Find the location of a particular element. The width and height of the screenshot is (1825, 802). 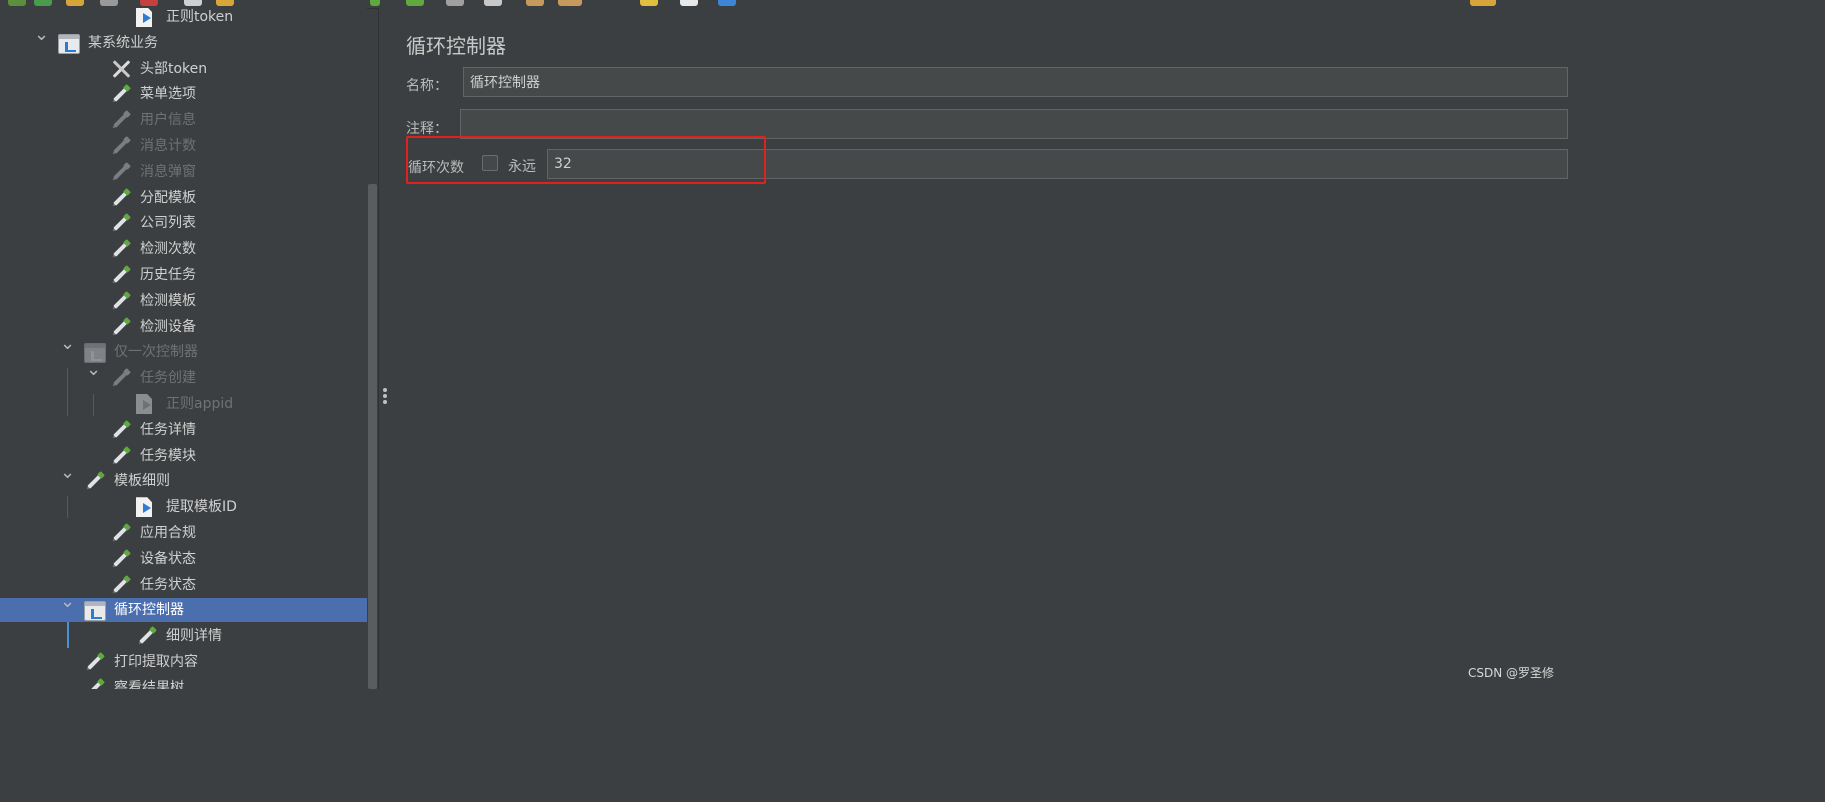

tree-item: 应用合规 is located at coordinates (183, 533).